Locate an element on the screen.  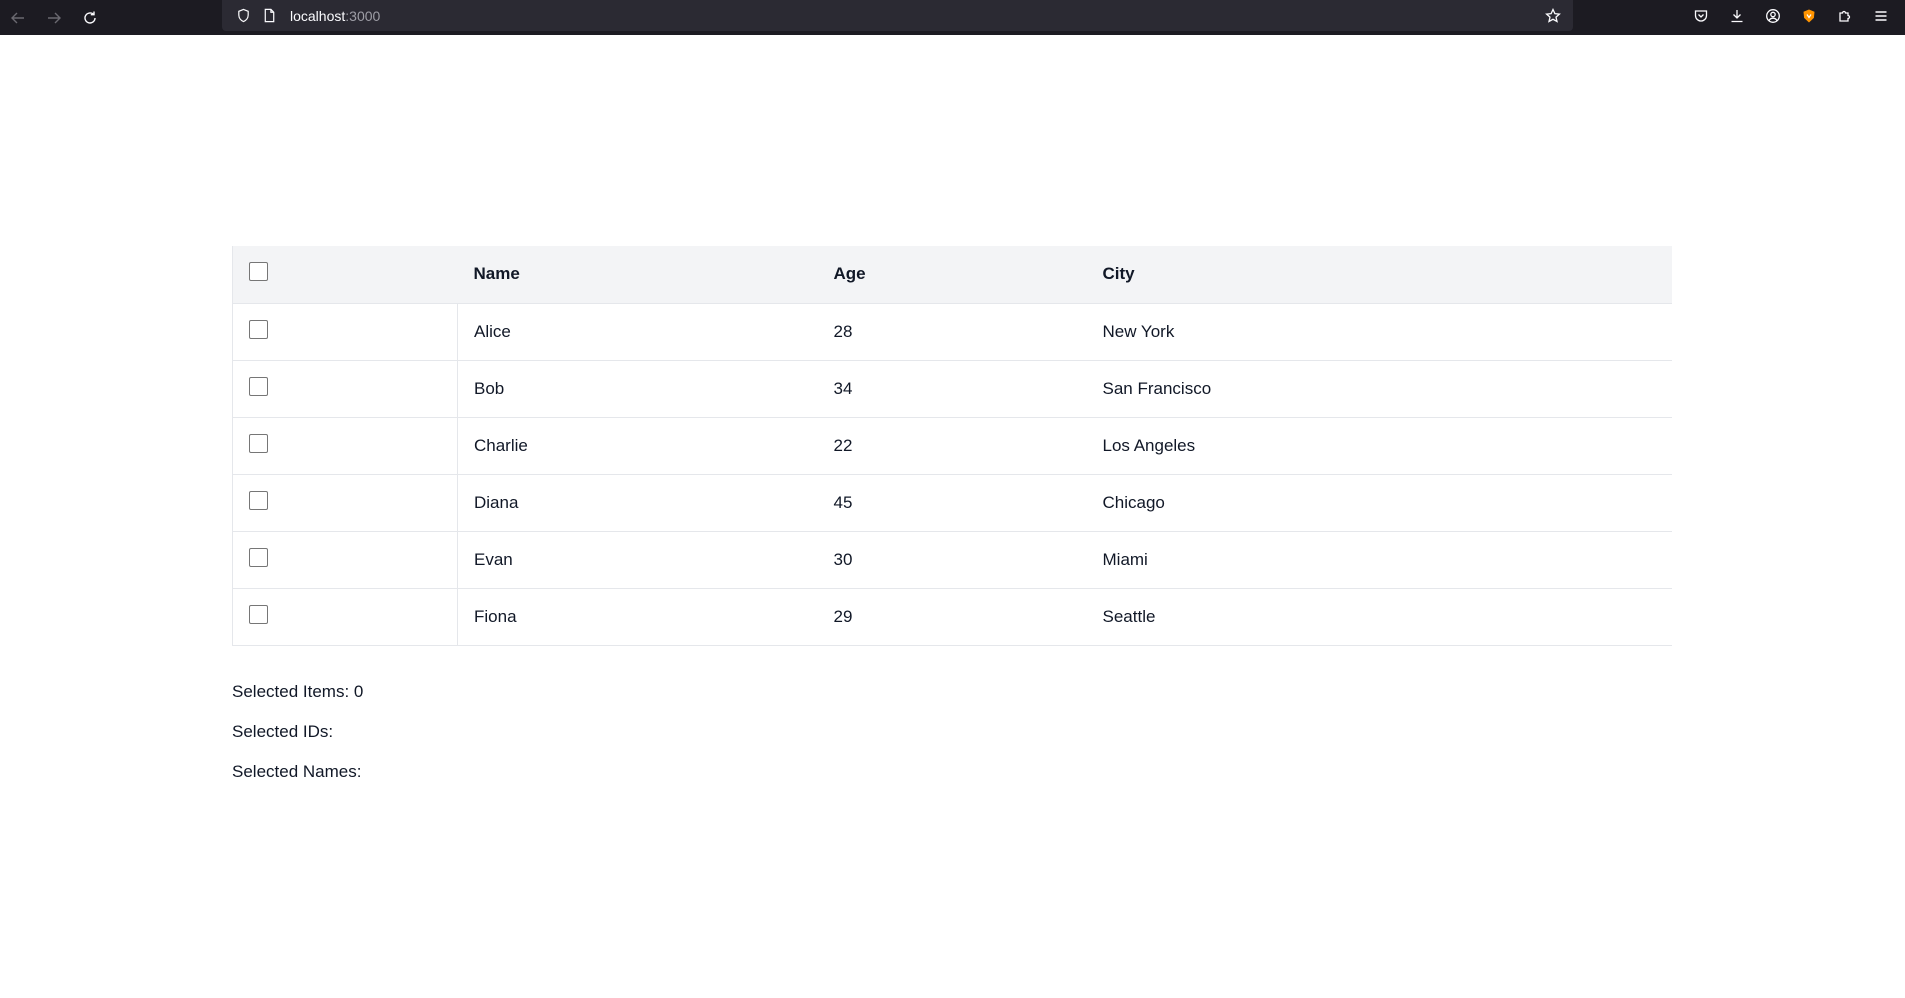
extensions-button is located at coordinates (1845, 15).